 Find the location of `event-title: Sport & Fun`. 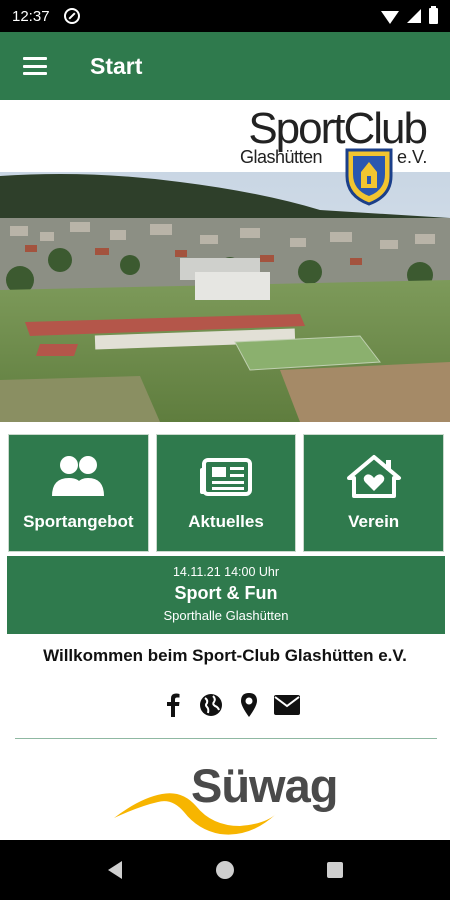

event-title: Sport & Fun is located at coordinates (226, 593).